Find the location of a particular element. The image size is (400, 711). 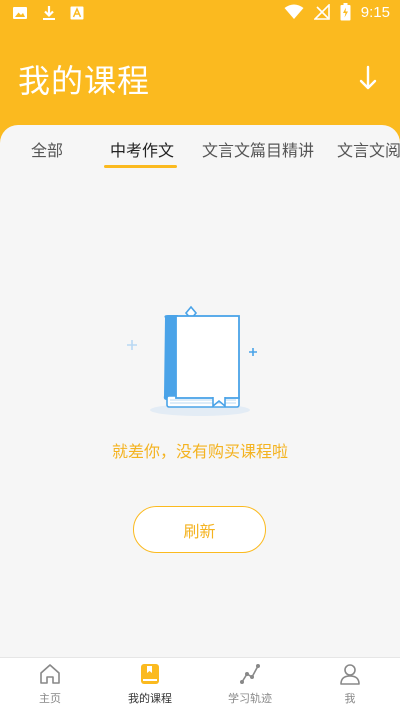

nav-item-my-courses: 我的课程 is located at coordinates (150, 684).